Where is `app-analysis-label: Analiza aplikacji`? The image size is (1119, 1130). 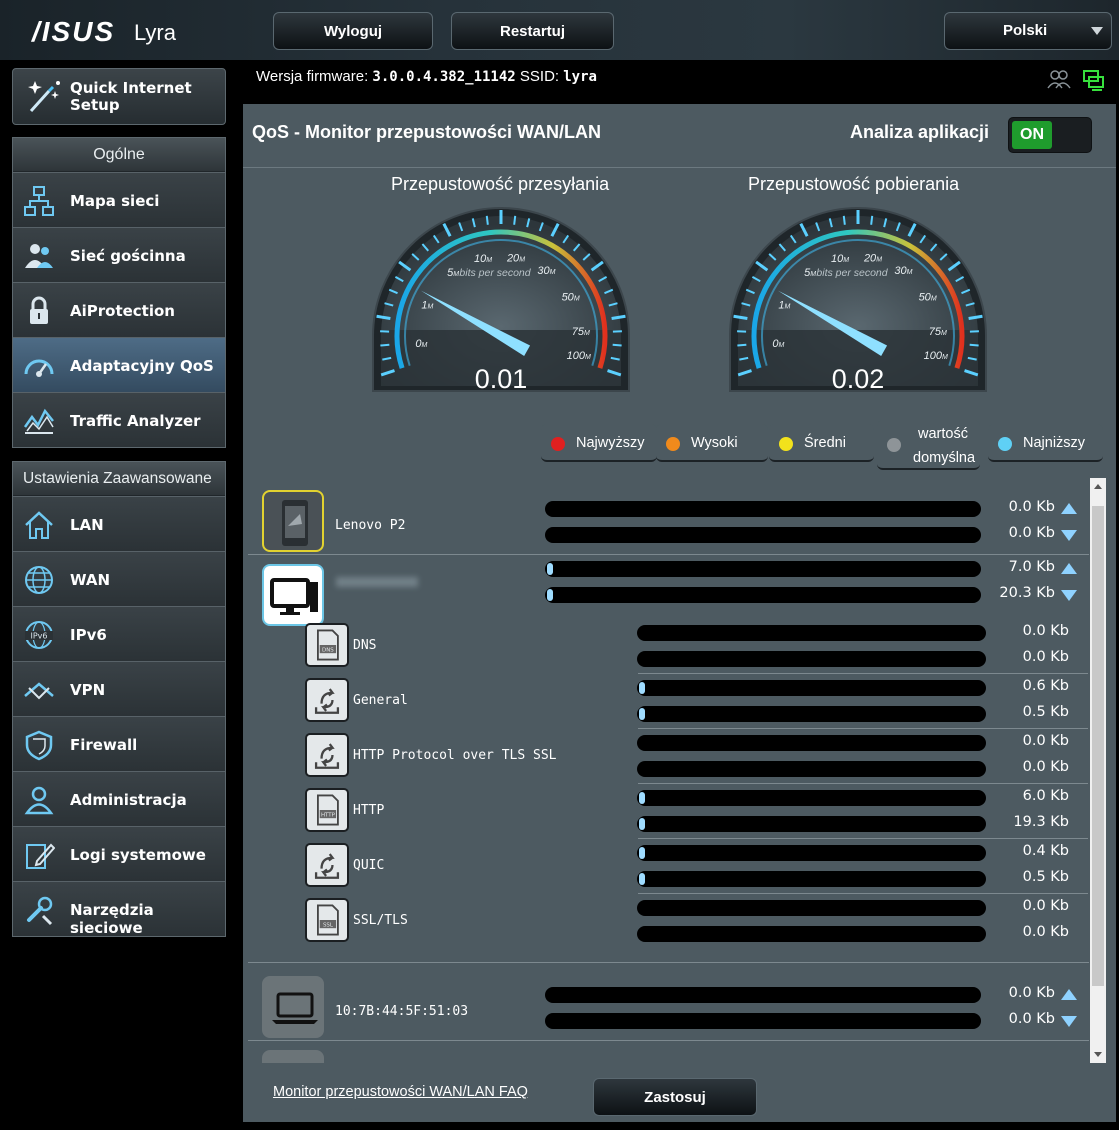 app-analysis-label: Analiza aplikacji is located at coordinates (920, 132).